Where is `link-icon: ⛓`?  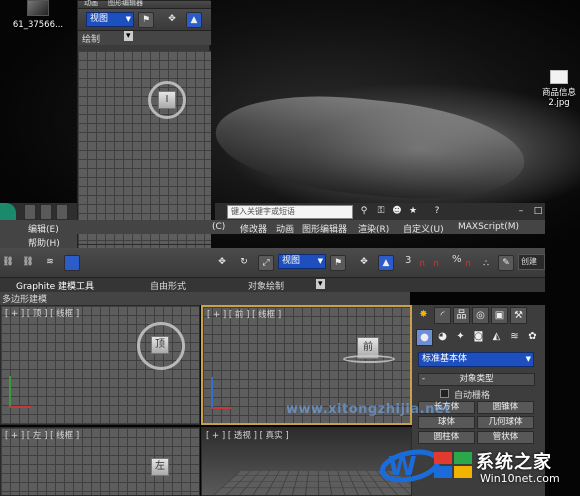
link-icon: ⛓ is located at coordinates (8, 263).